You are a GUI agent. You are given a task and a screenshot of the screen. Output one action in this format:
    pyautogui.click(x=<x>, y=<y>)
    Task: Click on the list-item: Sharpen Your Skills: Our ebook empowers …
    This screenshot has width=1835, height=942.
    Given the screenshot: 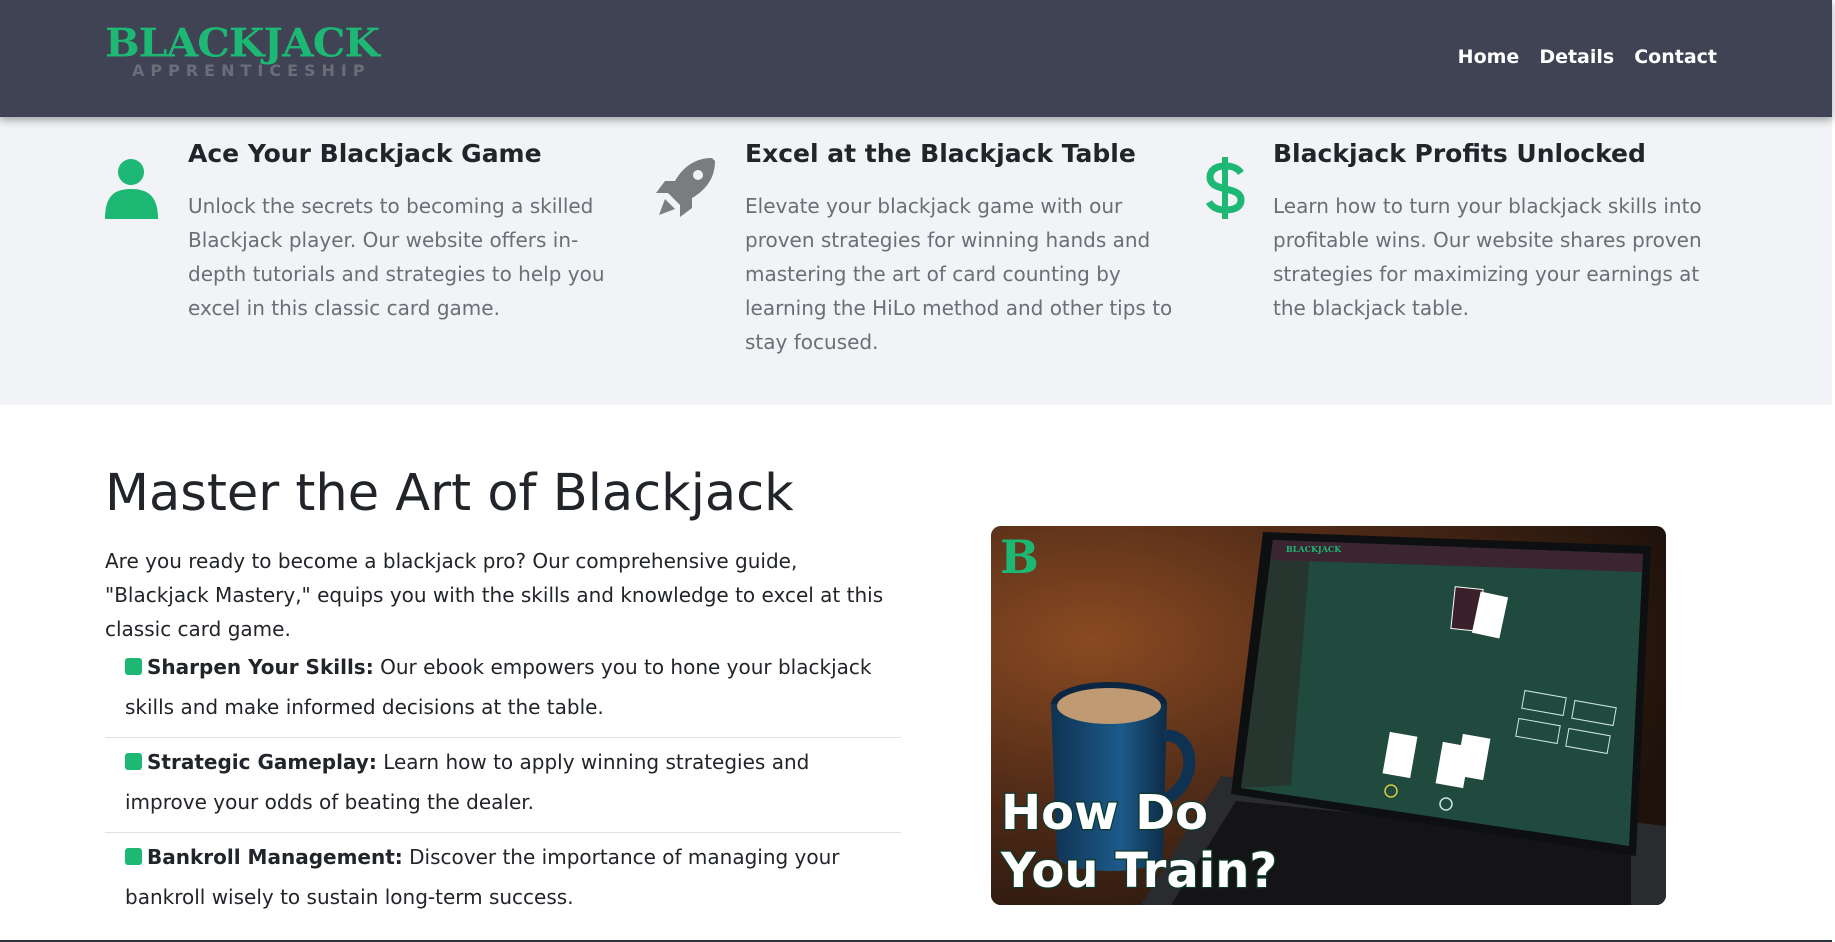 What is the action you would take?
    pyautogui.click(x=503, y=690)
    